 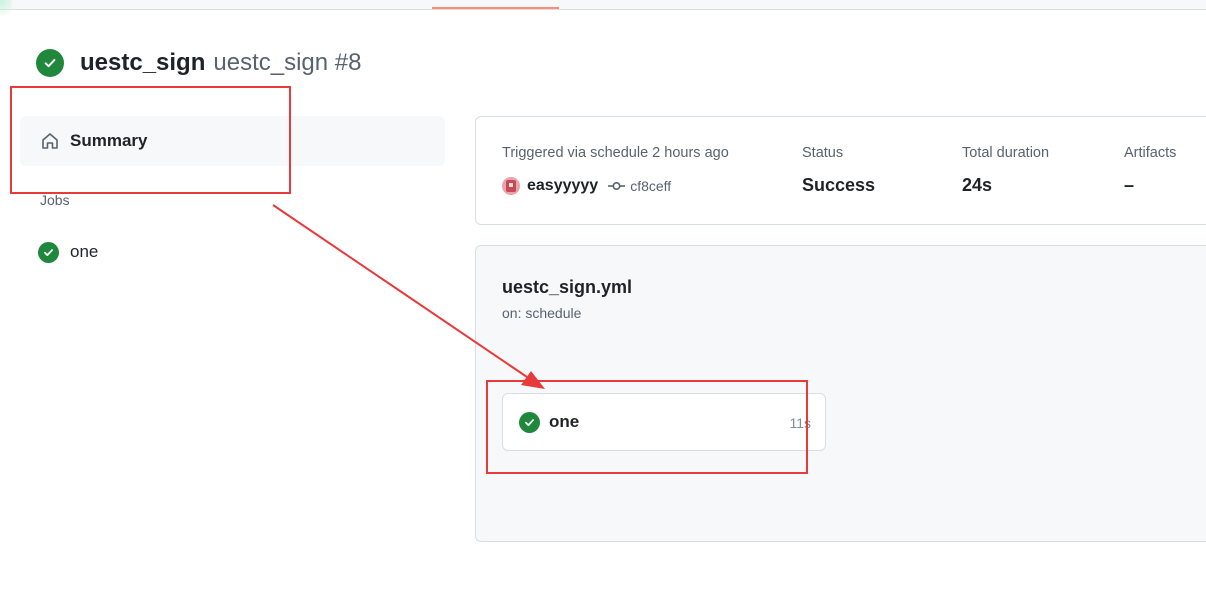 I want to click on duration-value: 24s, so click(x=977, y=185).